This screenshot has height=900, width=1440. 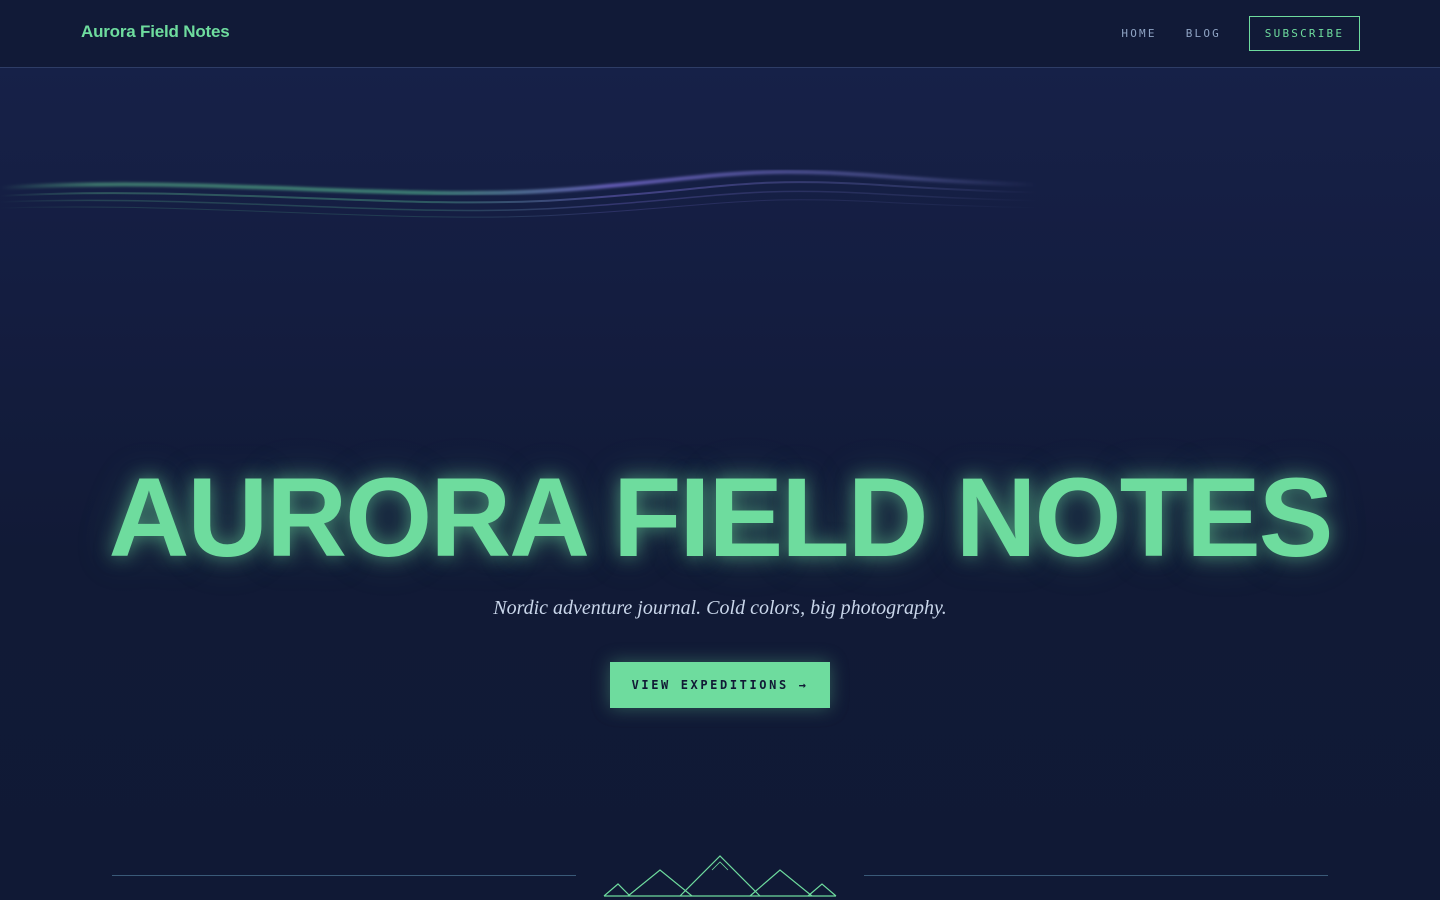 What do you see at coordinates (1138, 33) in the screenshot?
I see `nav-home-link: HOME` at bounding box center [1138, 33].